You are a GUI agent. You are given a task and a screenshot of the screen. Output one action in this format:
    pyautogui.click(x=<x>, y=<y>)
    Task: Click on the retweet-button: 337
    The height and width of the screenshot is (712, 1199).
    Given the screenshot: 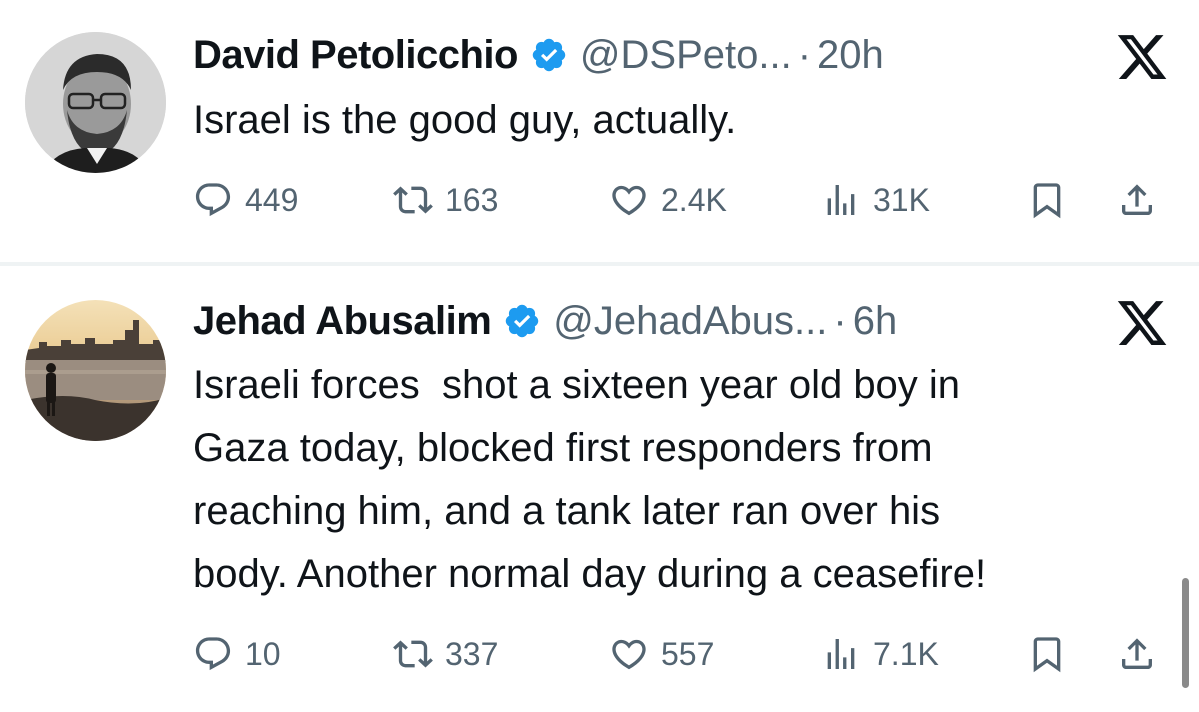 What is the action you would take?
    pyautogui.click(x=445, y=654)
    